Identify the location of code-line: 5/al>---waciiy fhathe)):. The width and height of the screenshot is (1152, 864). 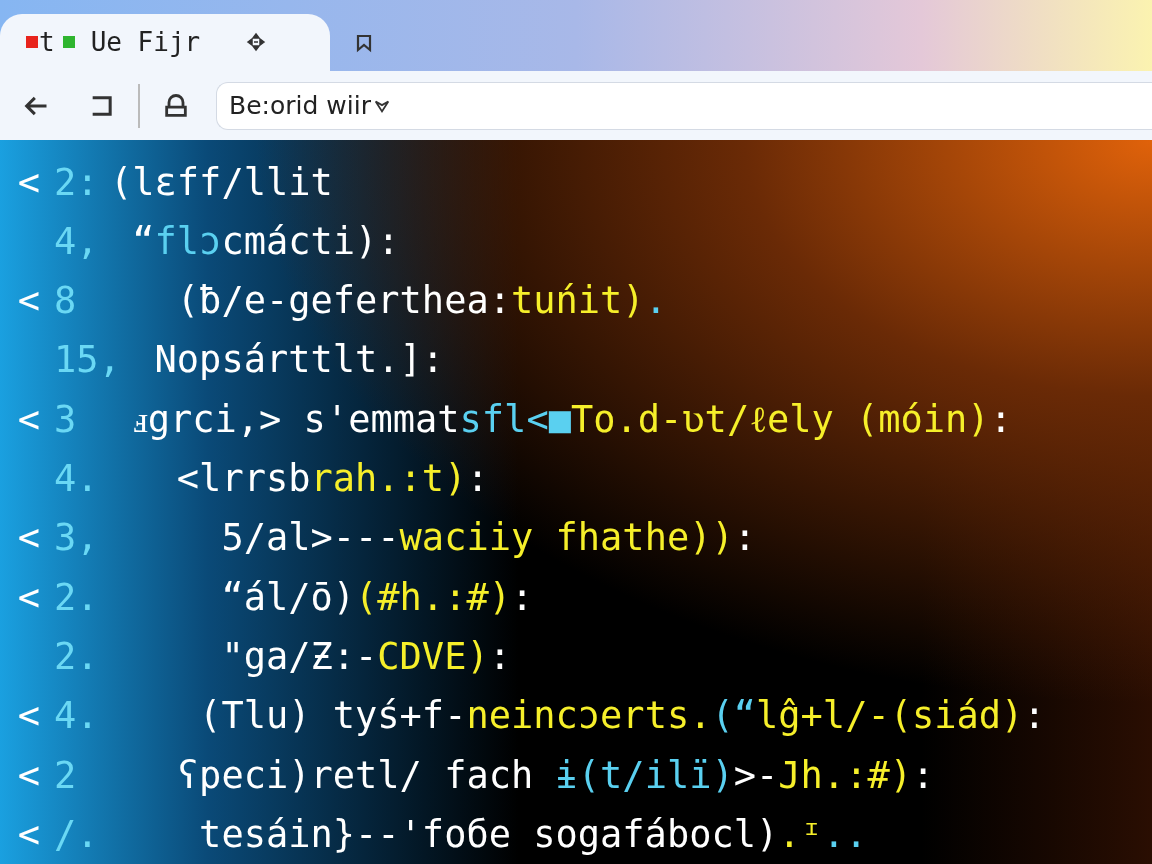
(488, 538).